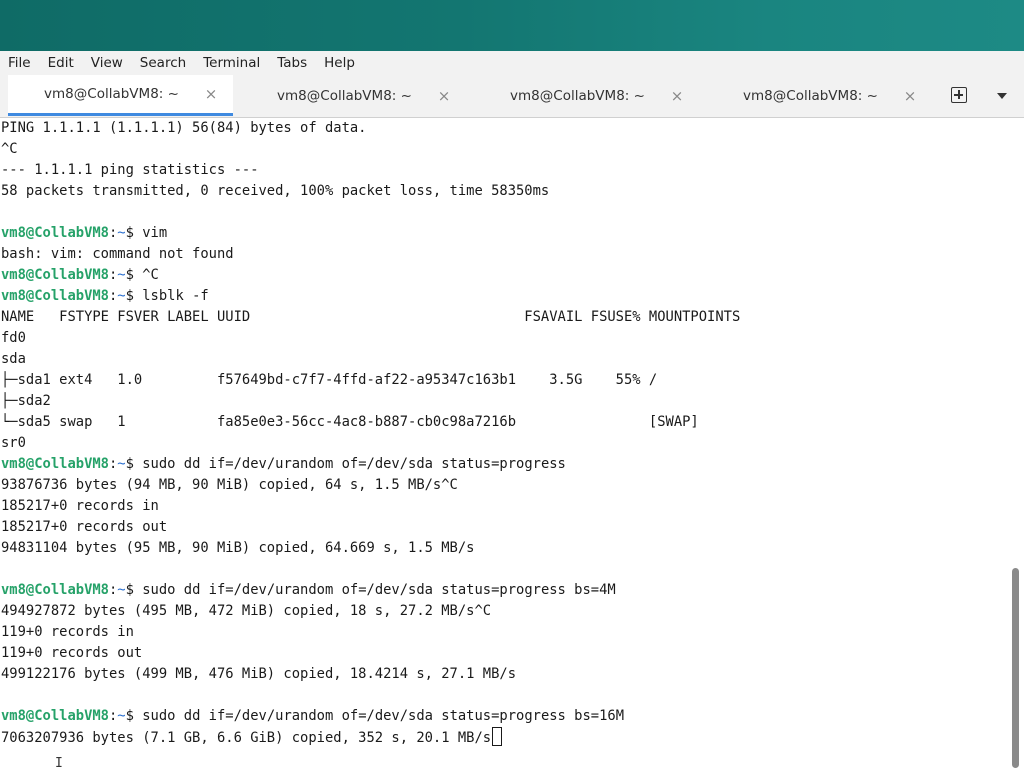 The height and width of the screenshot is (771, 1024). I want to click on output-text: ^C, so click(9, 149).